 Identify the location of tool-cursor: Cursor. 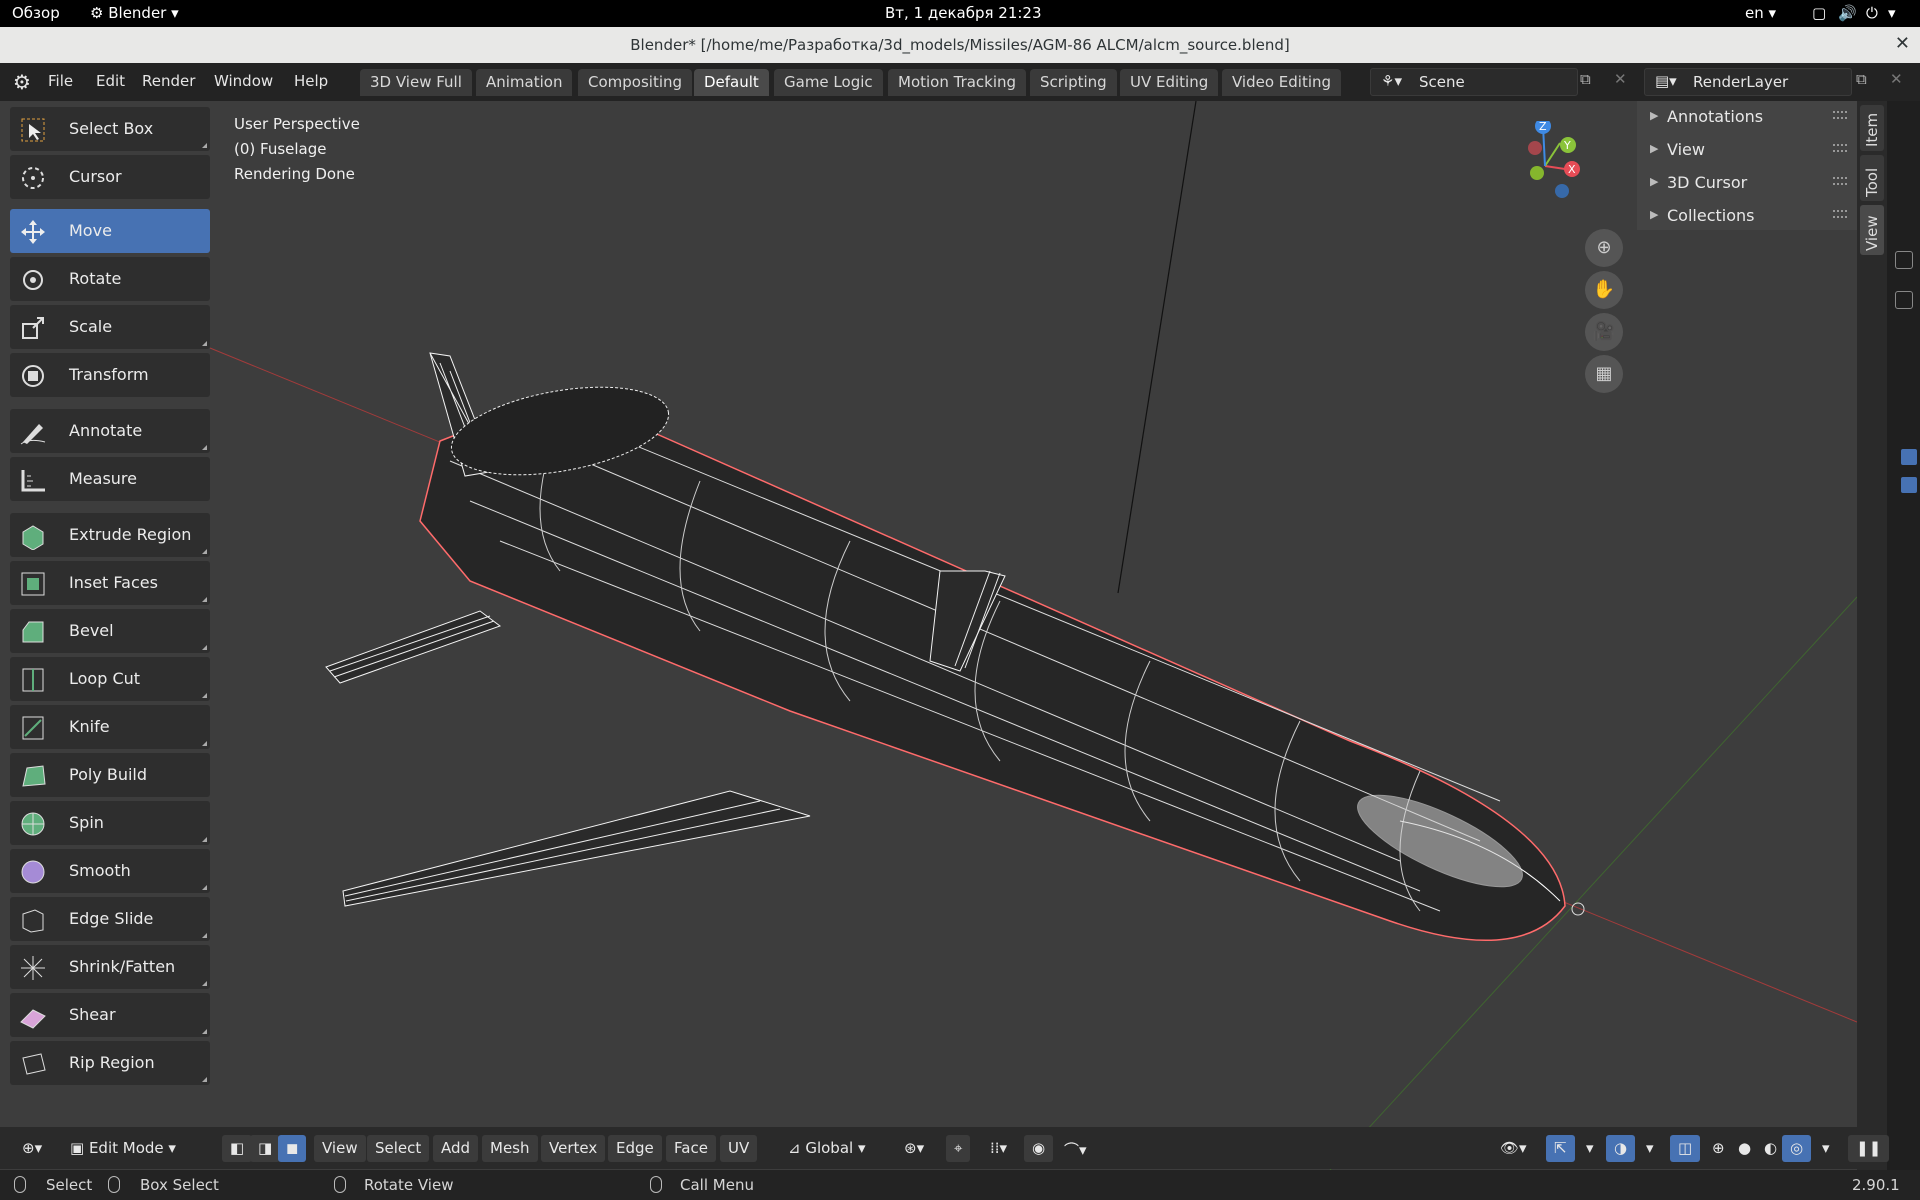
(110, 177).